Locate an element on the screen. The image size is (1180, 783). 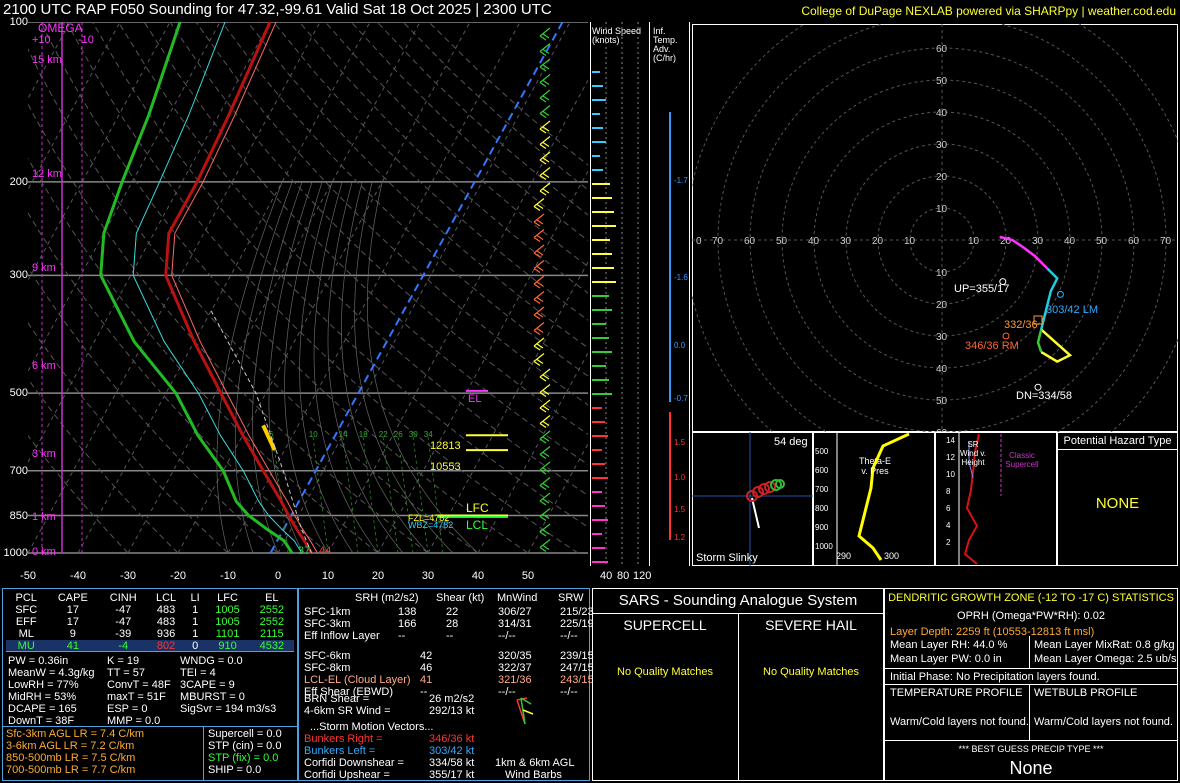
surface-temp: 44 is located at coordinates (325, 551).